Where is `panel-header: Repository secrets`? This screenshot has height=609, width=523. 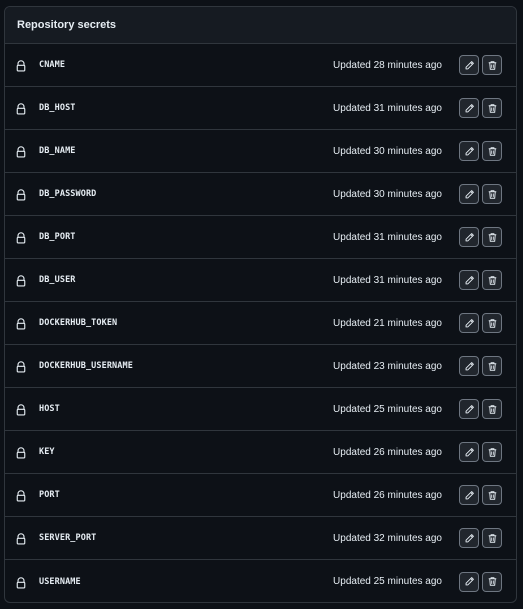
panel-header: Repository secrets is located at coordinates (260, 25).